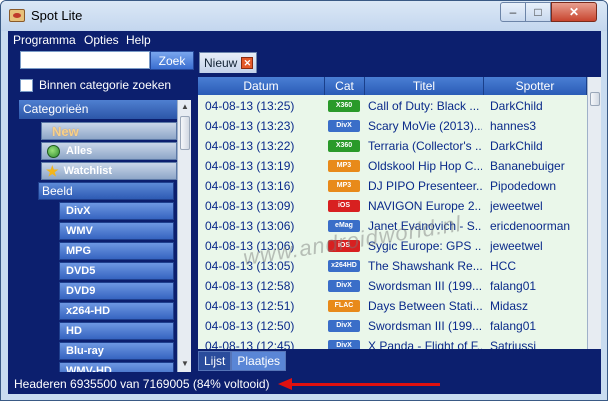  I want to click on cell-datum: 04-08-13 (13:25), so click(250, 106).